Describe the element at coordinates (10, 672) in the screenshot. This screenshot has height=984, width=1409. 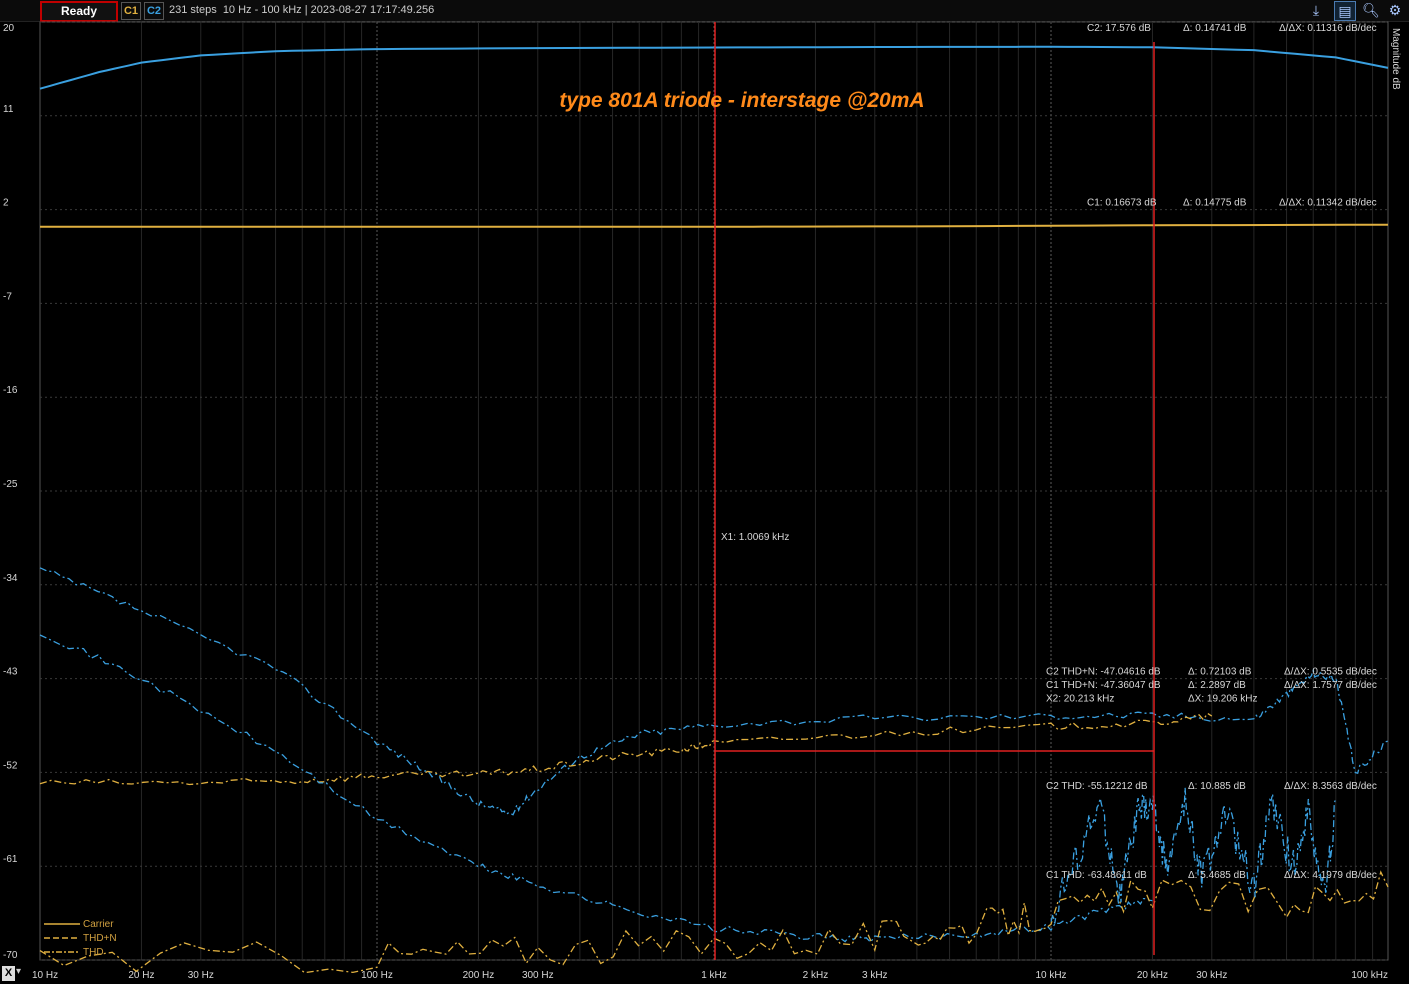
I see `y-tick-label: -43` at that location.